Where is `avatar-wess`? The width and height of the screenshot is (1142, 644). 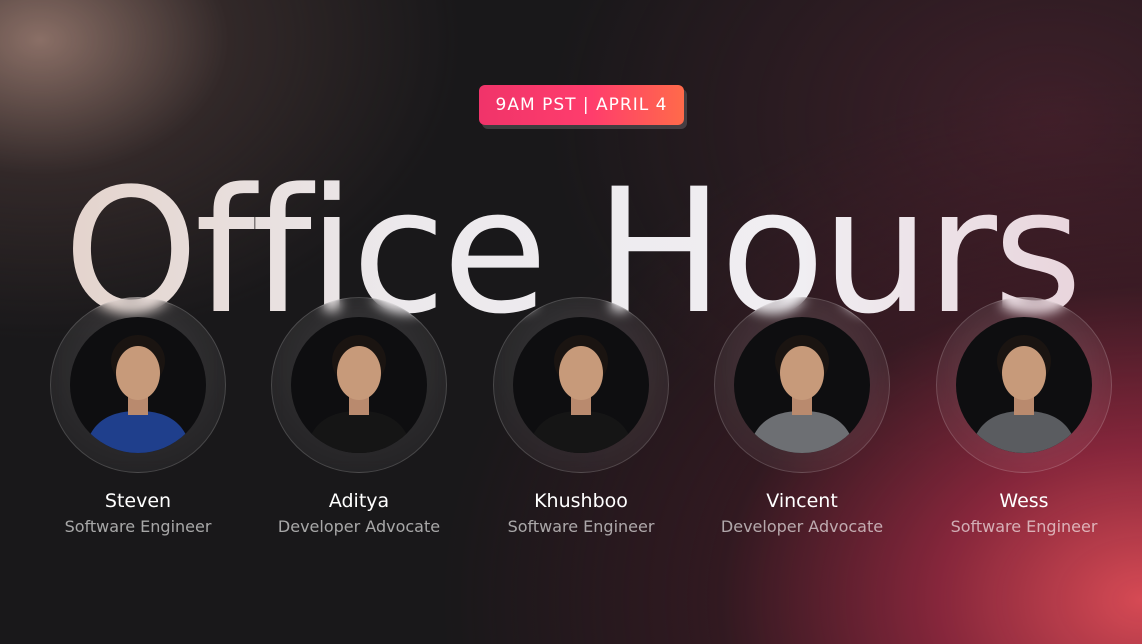 avatar-wess is located at coordinates (1024, 385).